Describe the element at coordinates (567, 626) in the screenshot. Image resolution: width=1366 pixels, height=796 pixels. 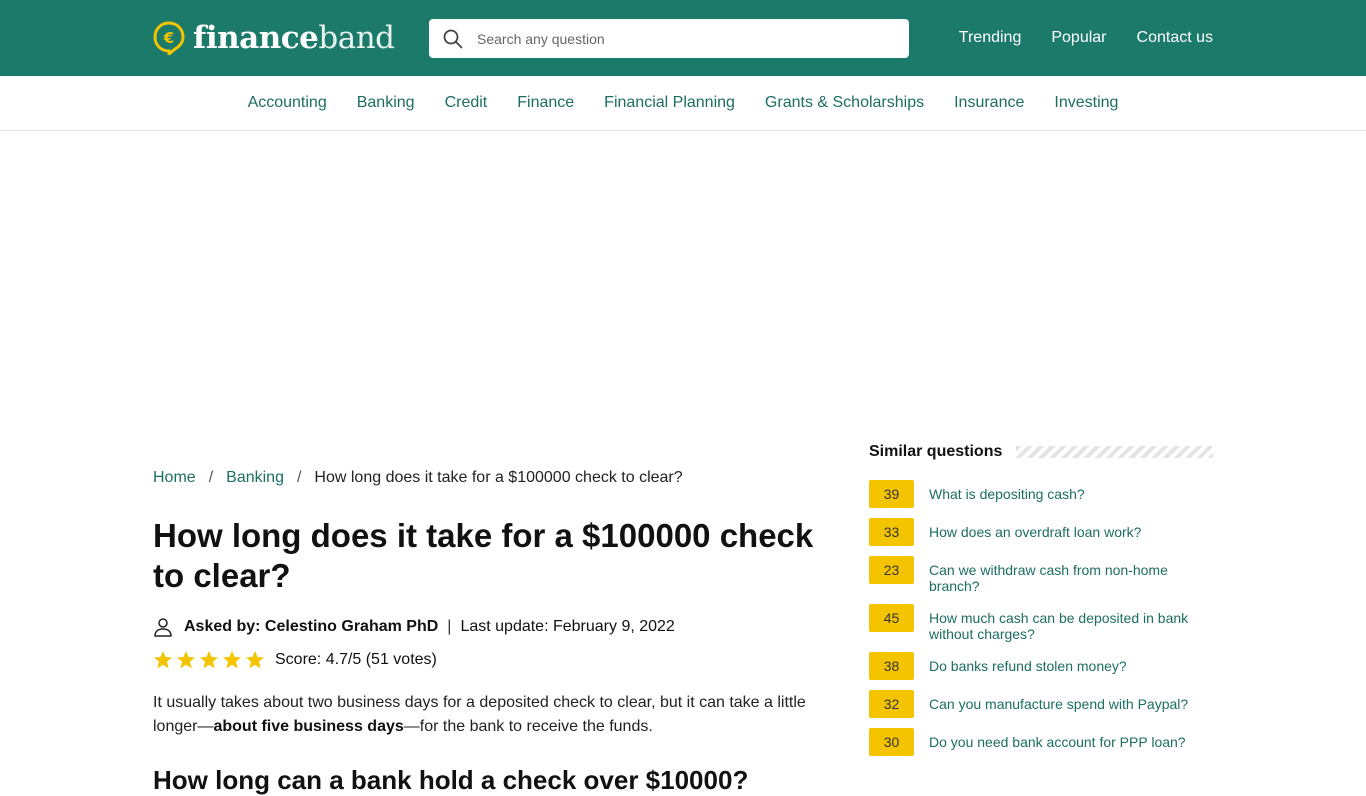
I see `last-update: Last update: February 9, 2022` at that location.